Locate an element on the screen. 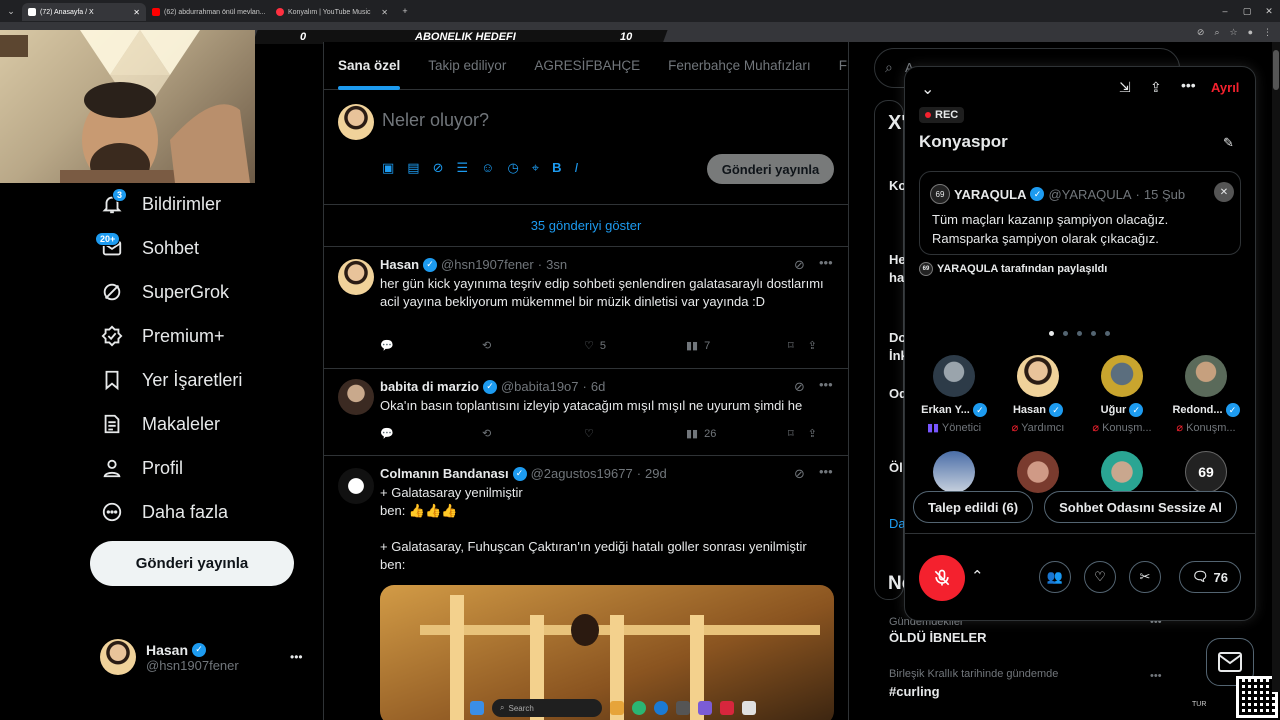 This screenshot has width=1280, height=720. post-time: 29d is located at coordinates (656, 473).